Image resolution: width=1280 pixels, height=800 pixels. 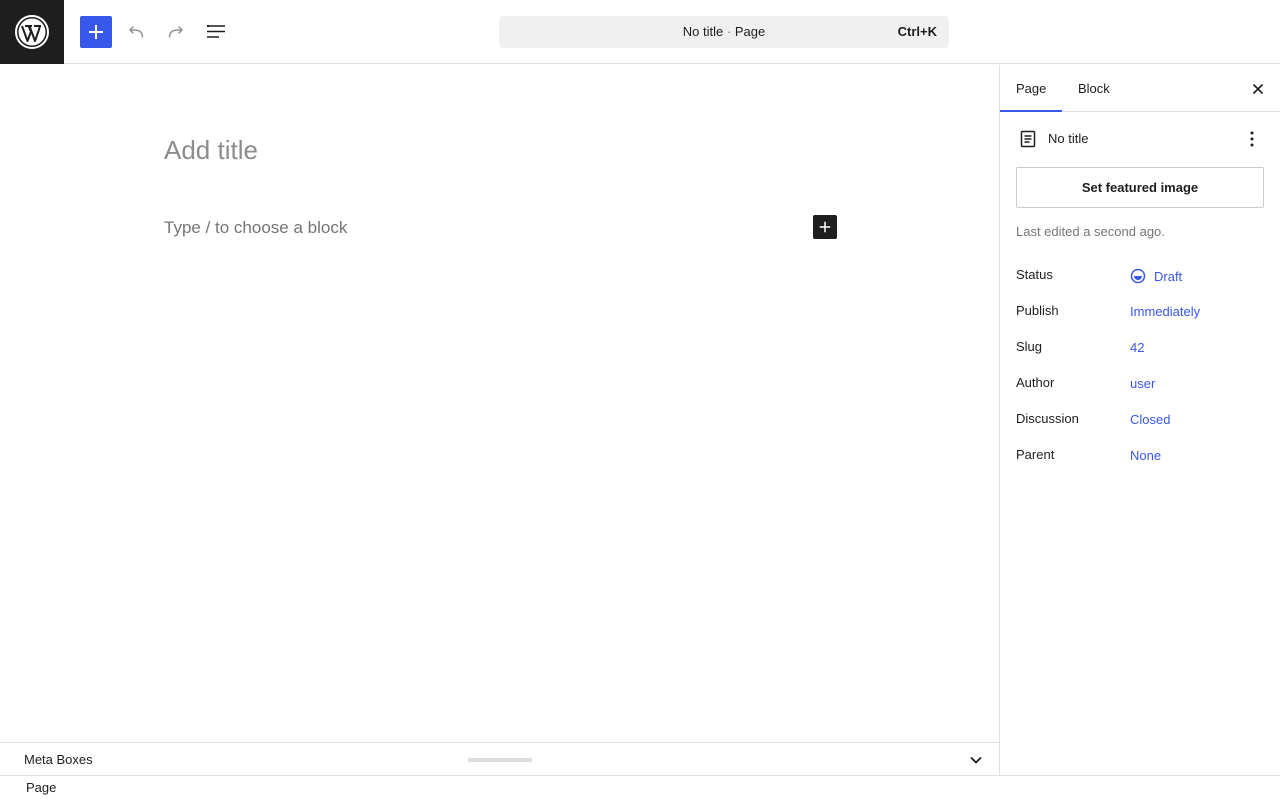 I want to click on command-document-type: Page, so click(x=750, y=31).